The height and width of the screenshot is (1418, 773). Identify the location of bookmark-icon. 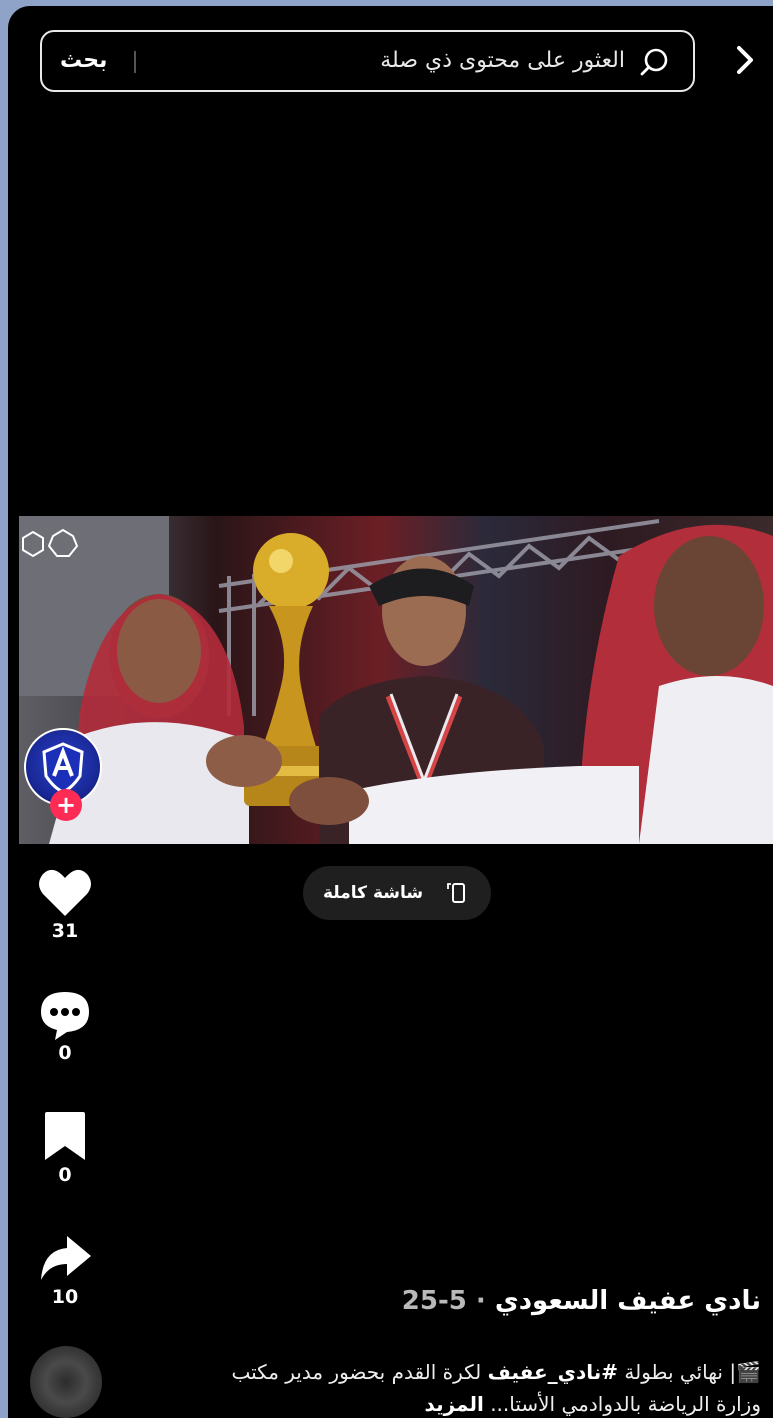
(65, 1136).